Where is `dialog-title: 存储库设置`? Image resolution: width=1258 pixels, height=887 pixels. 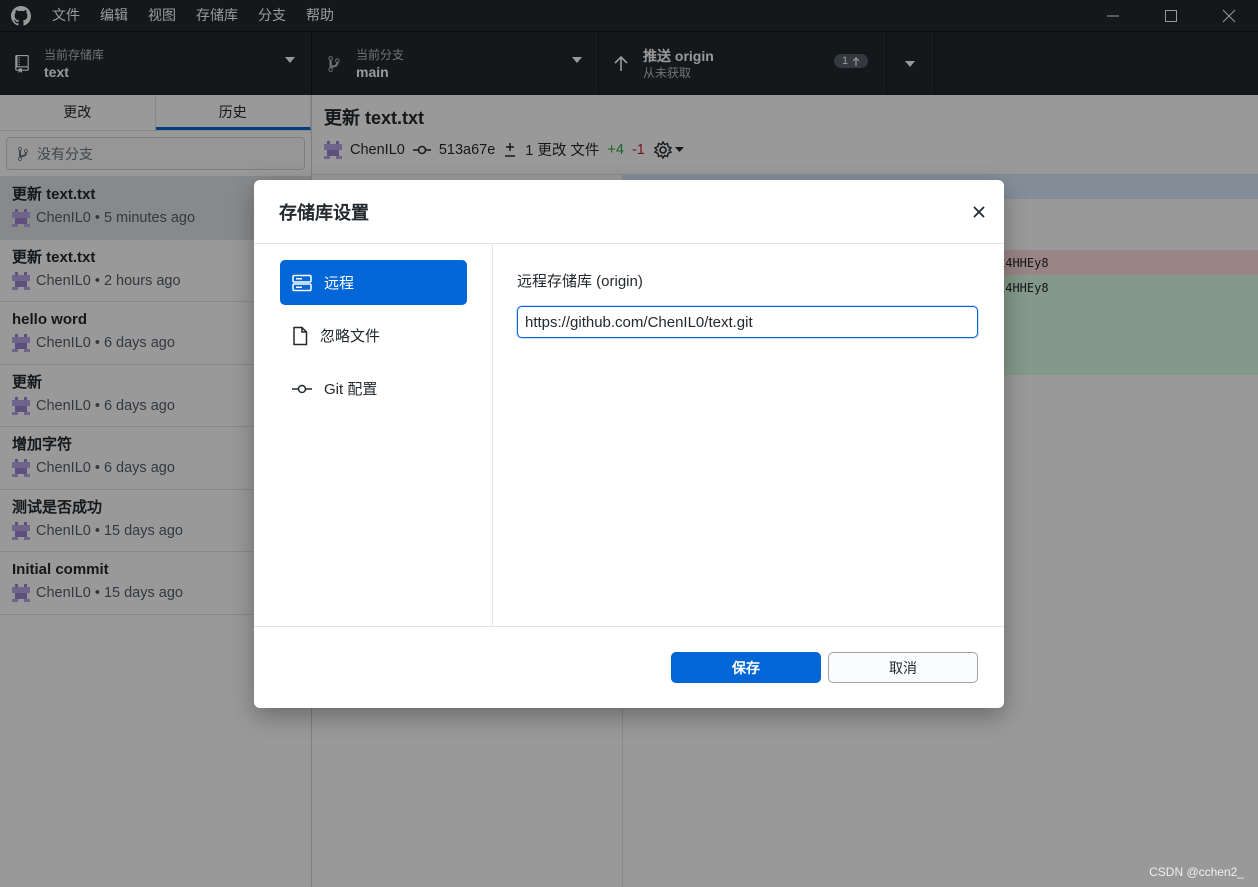
dialog-title: 存储库设置 is located at coordinates (324, 212).